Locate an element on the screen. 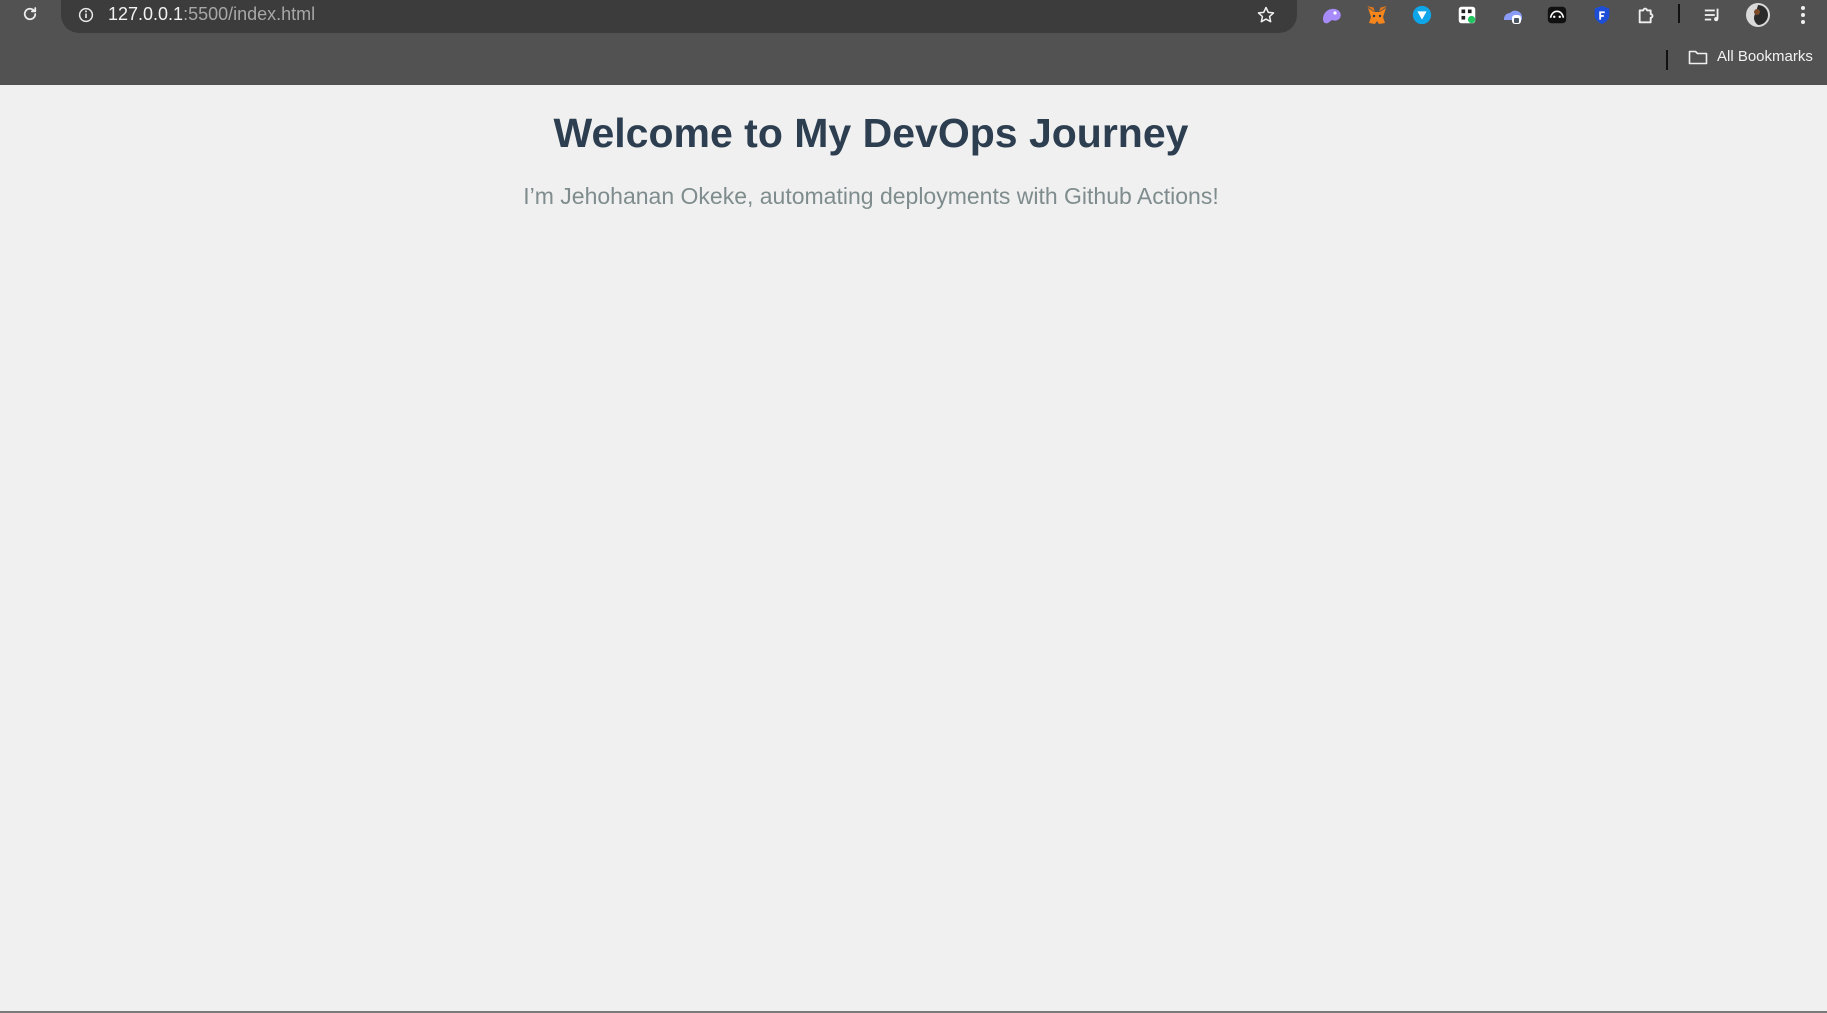 The image size is (1827, 1013). toolbar-divider is located at coordinates (1679, 13).